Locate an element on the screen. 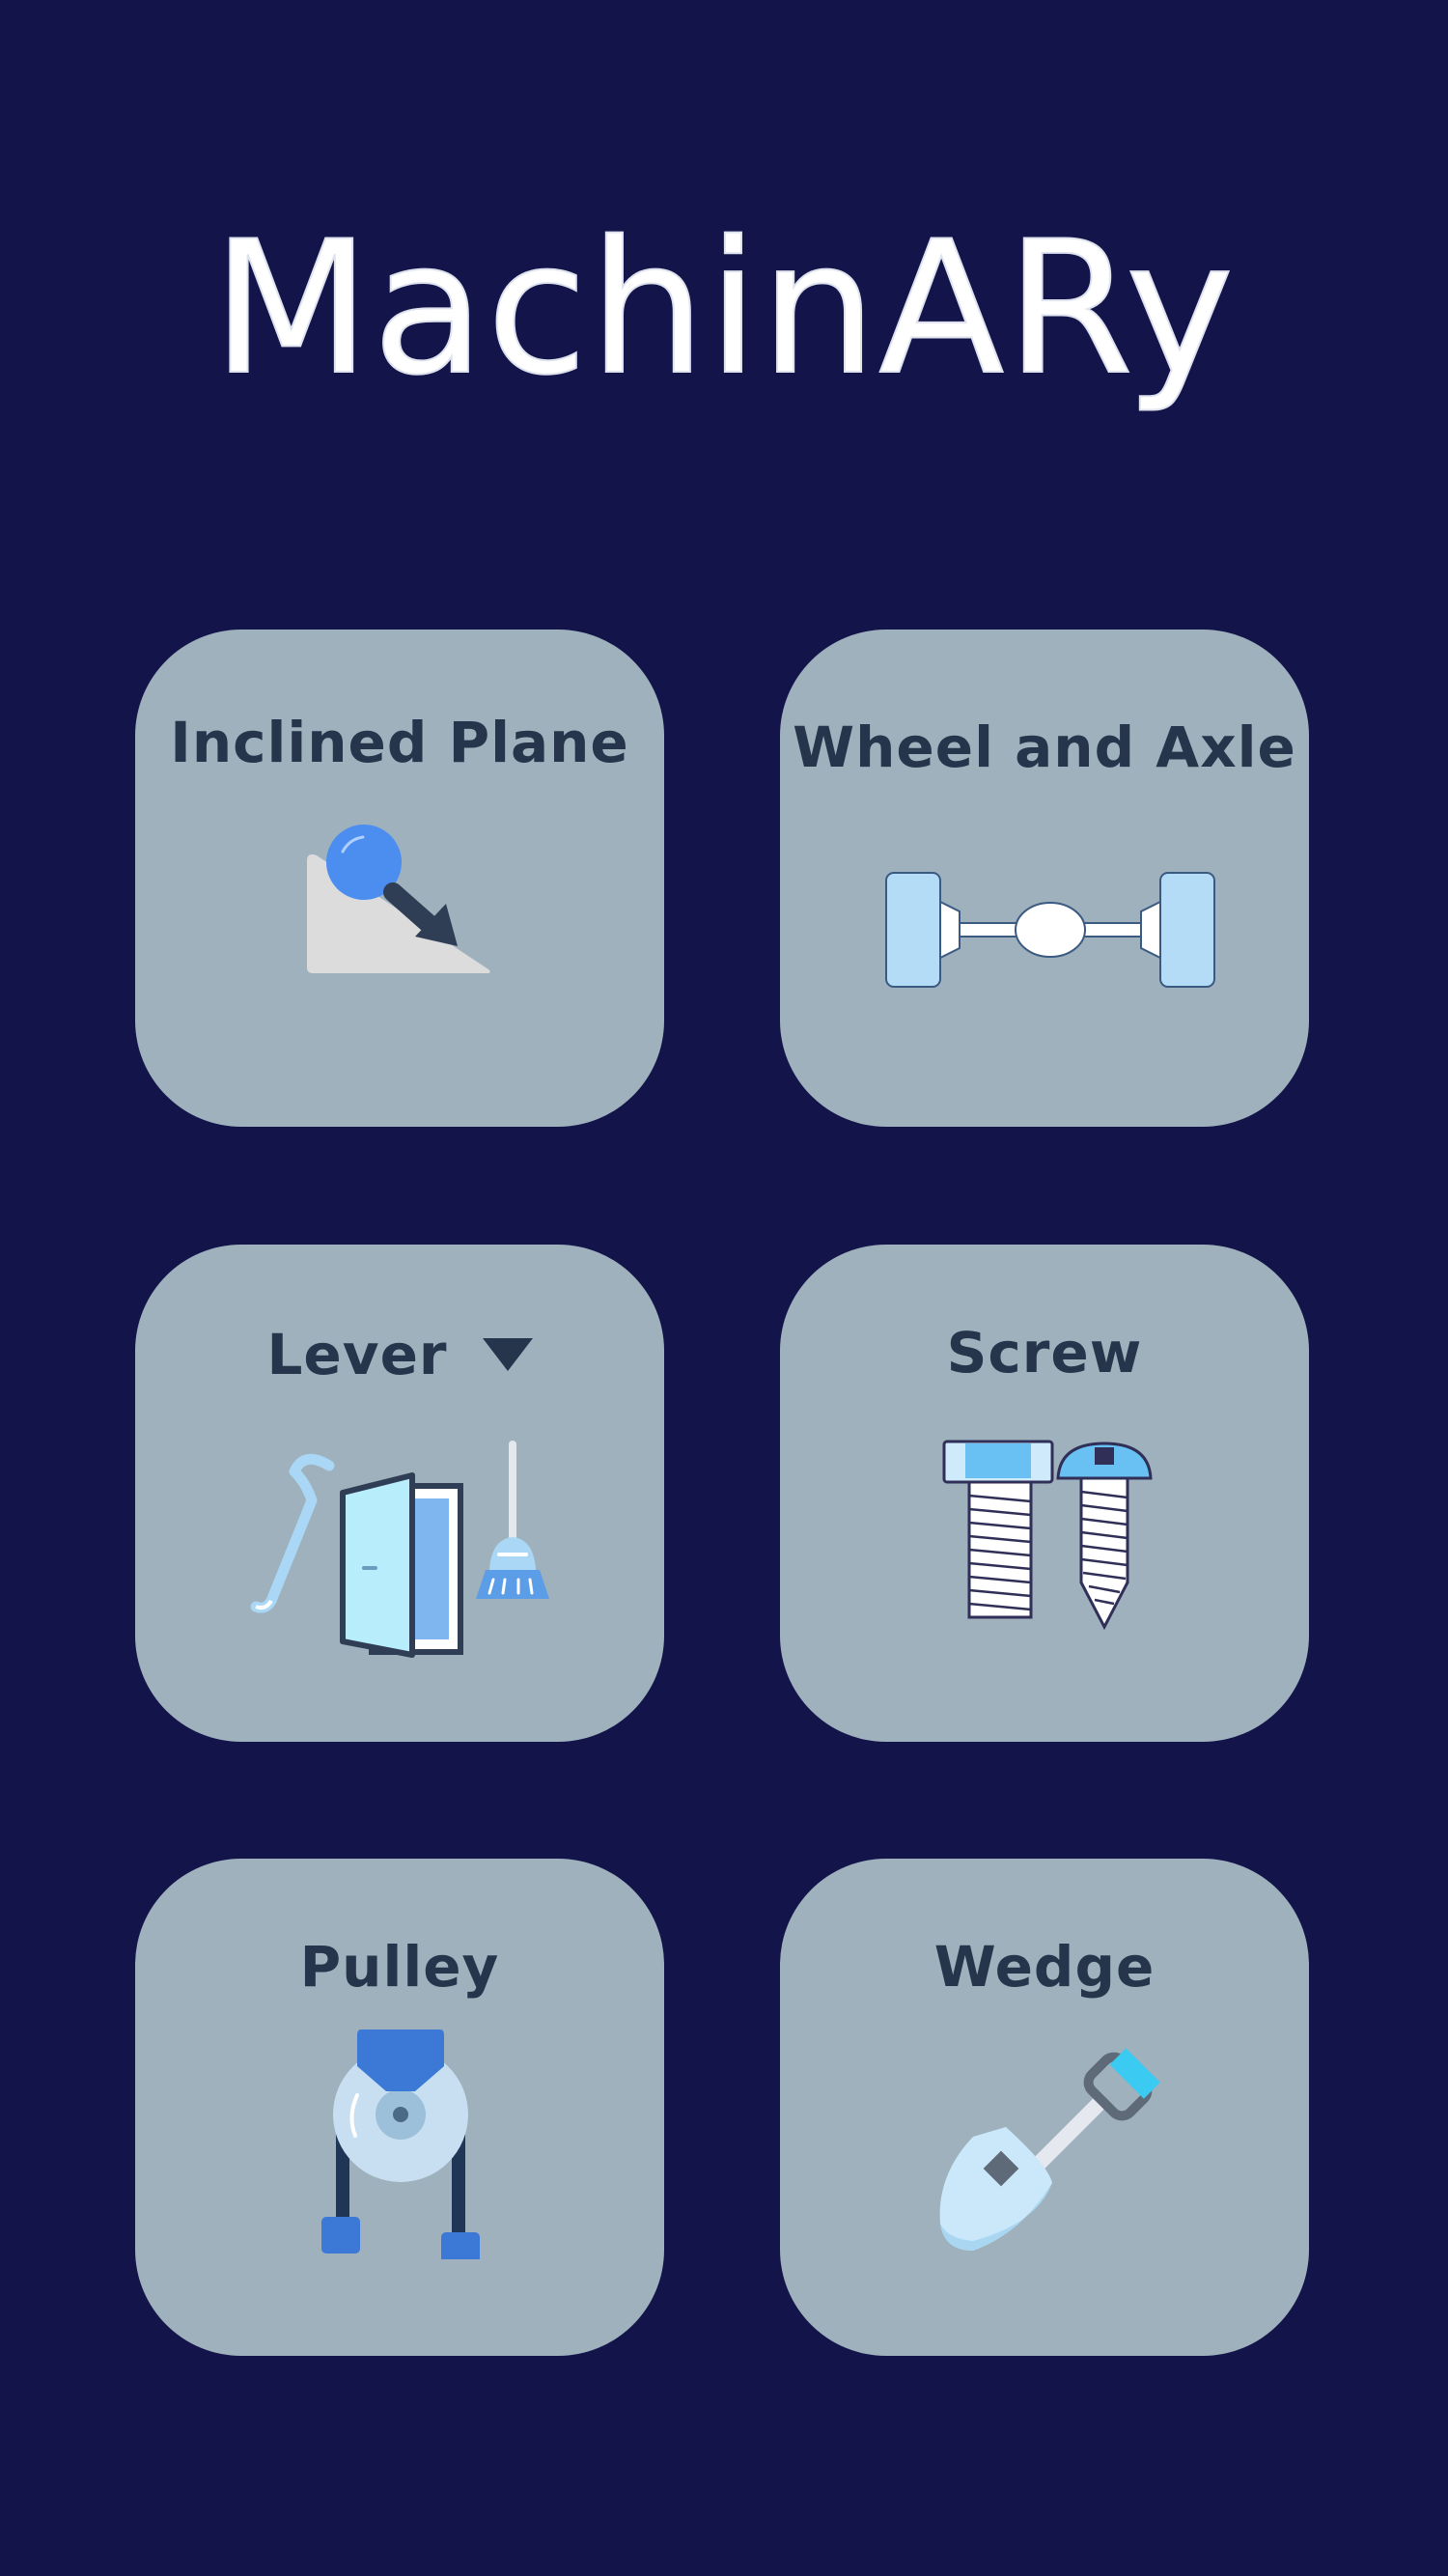  screw-icon is located at coordinates (1052, 1535).